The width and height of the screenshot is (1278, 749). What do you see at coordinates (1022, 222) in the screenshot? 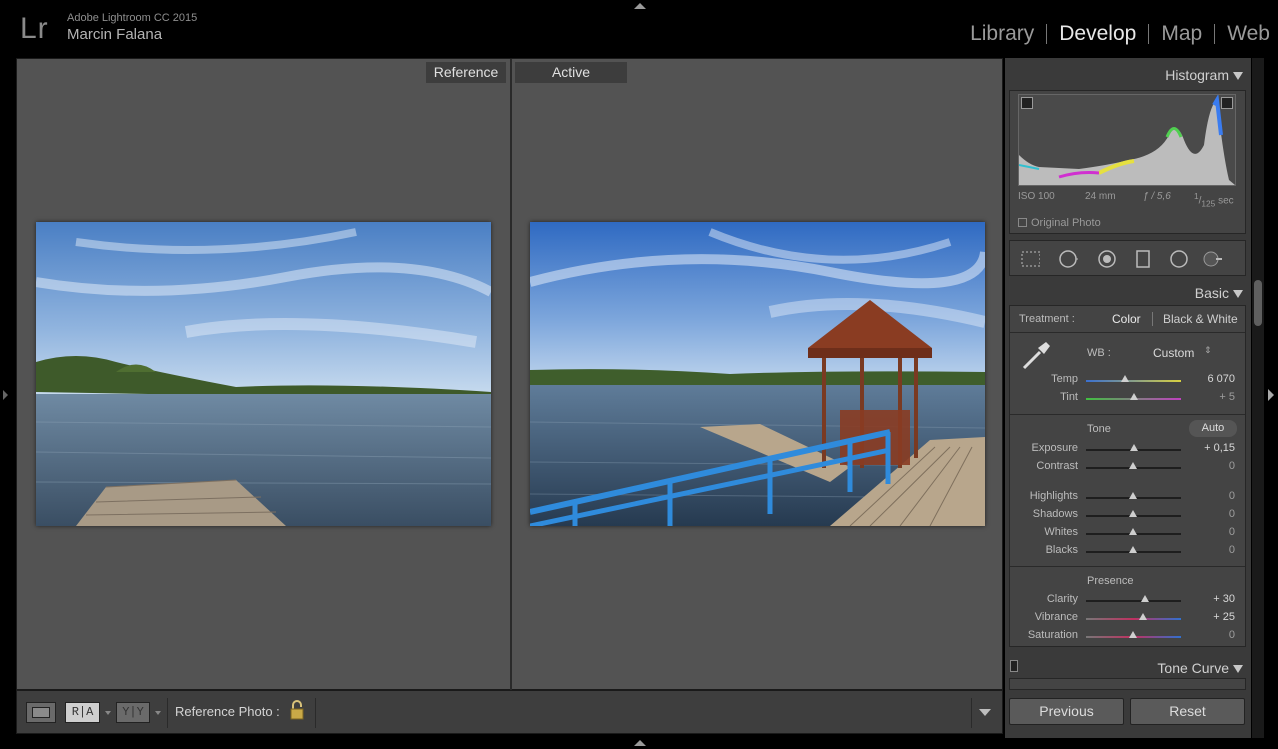
I see `checkbox-icon` at bounding box center [1022, 222].